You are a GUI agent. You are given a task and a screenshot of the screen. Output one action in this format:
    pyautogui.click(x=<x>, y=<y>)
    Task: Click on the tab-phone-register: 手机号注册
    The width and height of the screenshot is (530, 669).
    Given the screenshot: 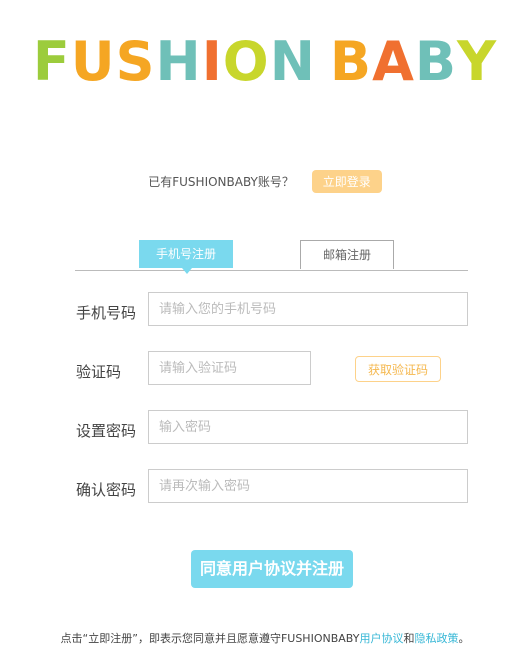 What is the action you would take?
    pyautogui.click(x=186, y=257)
    